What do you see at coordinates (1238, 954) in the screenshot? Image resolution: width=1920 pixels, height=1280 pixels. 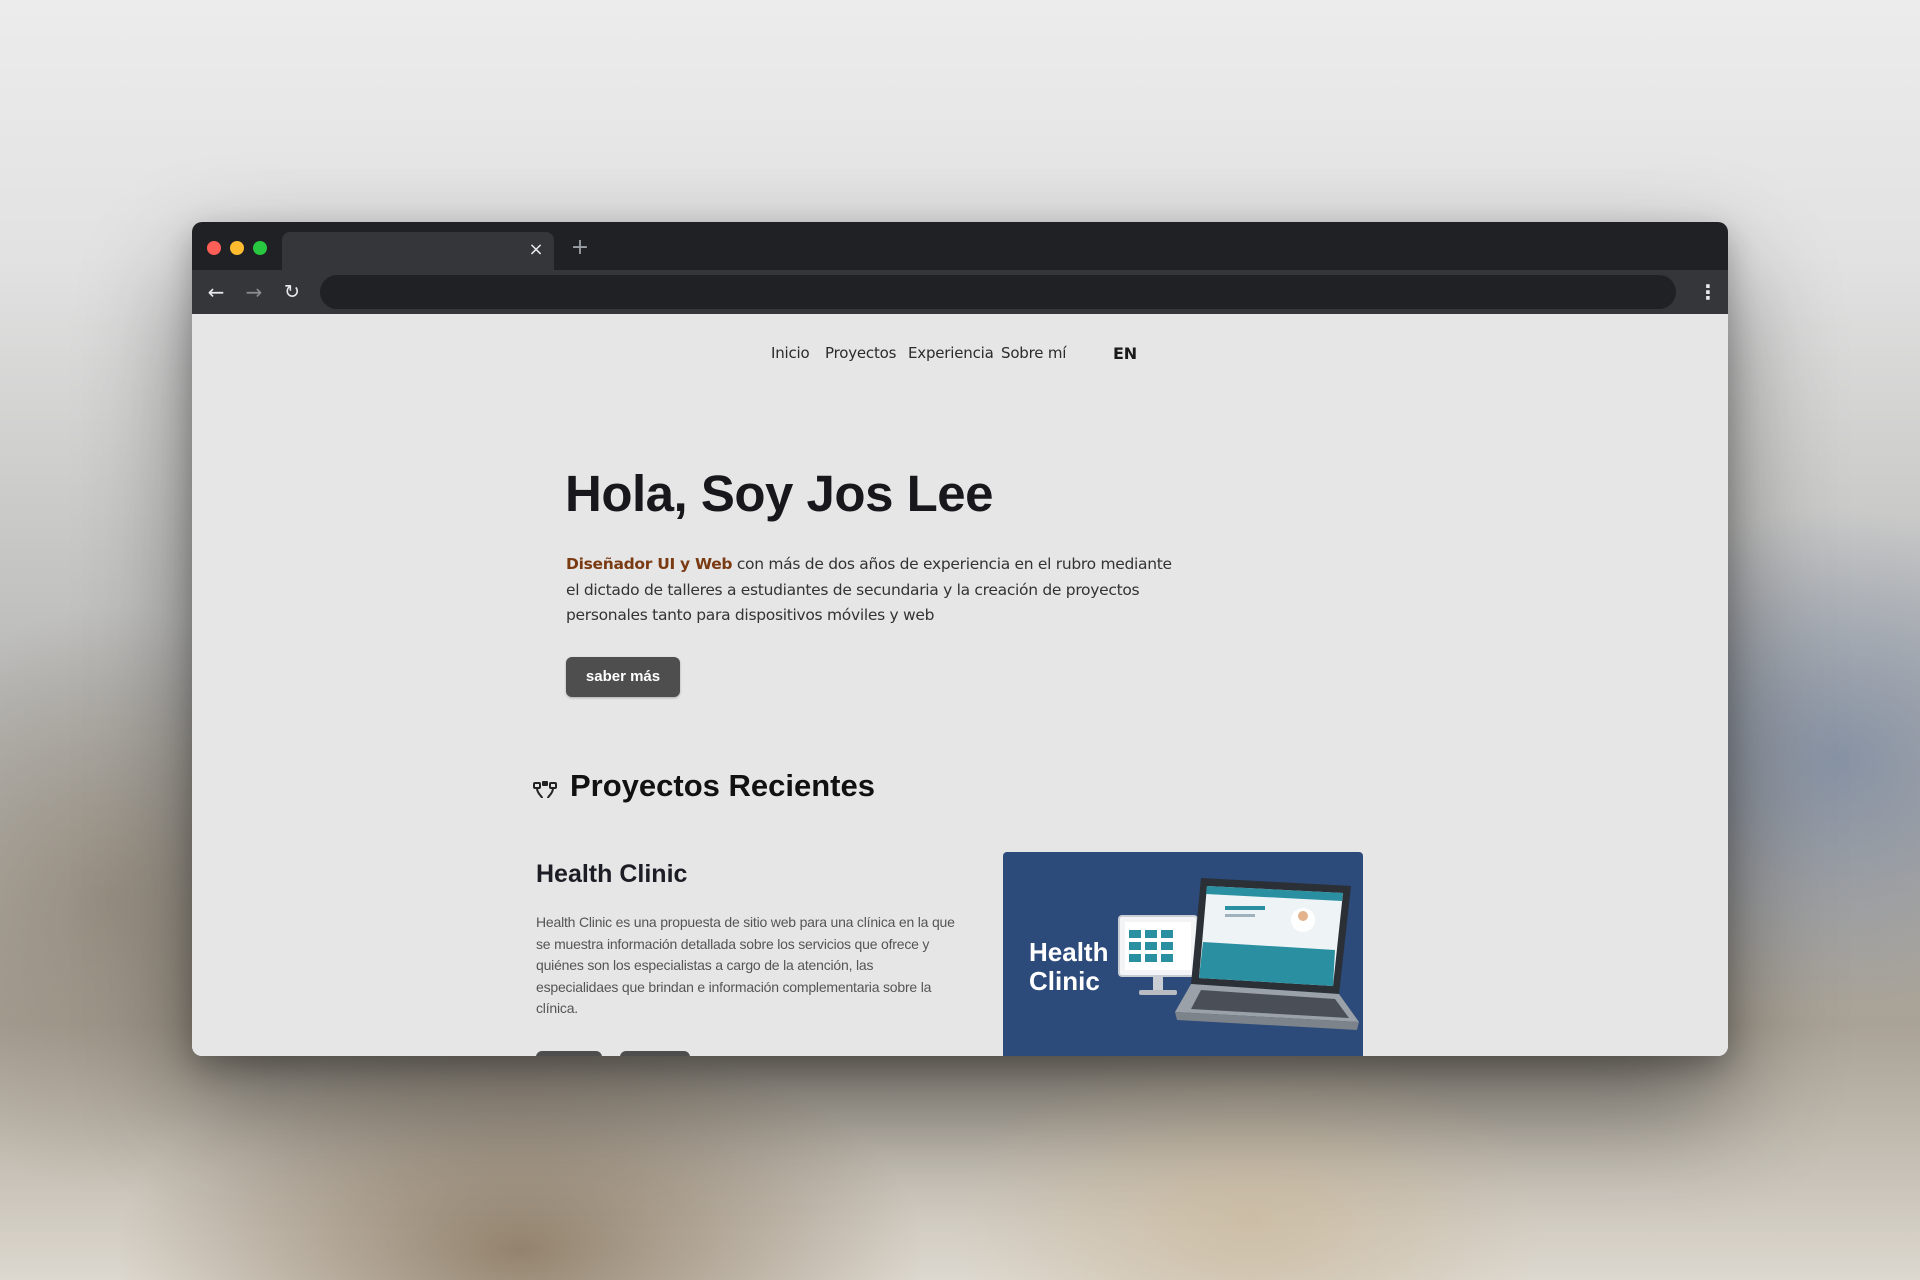 I see `devices-mockup-icon` at bounding box center [1238, 954].